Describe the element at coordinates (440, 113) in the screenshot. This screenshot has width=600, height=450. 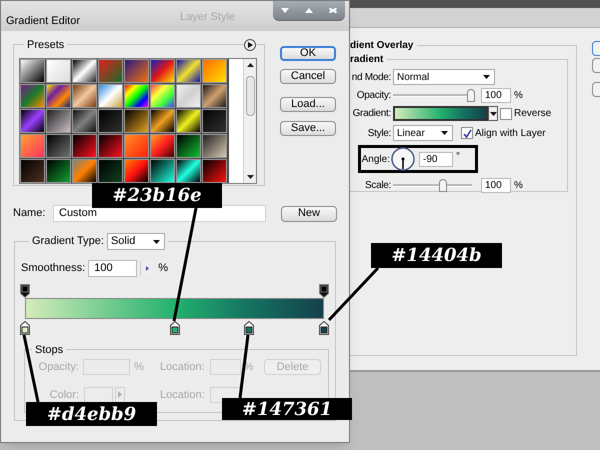
I see `gradient-swatch` at that location.